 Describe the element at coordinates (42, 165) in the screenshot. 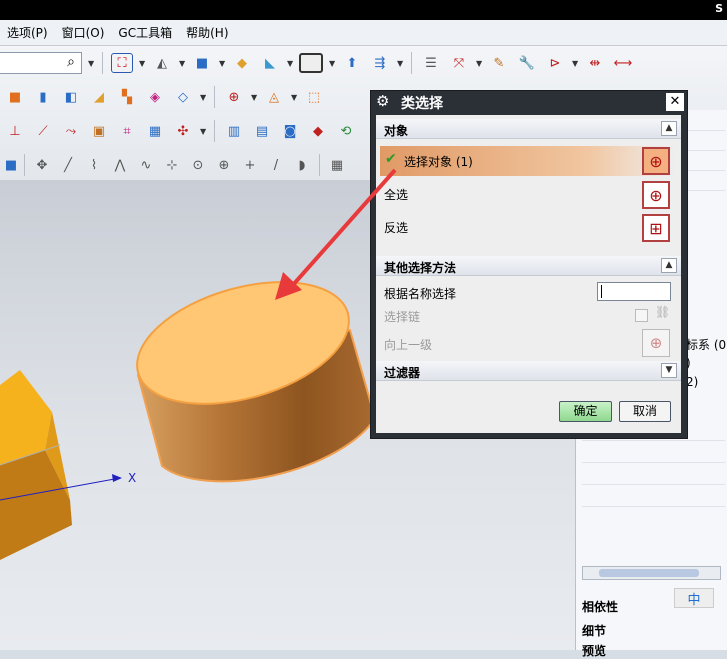

I see `point-icon: ✥` at that location.